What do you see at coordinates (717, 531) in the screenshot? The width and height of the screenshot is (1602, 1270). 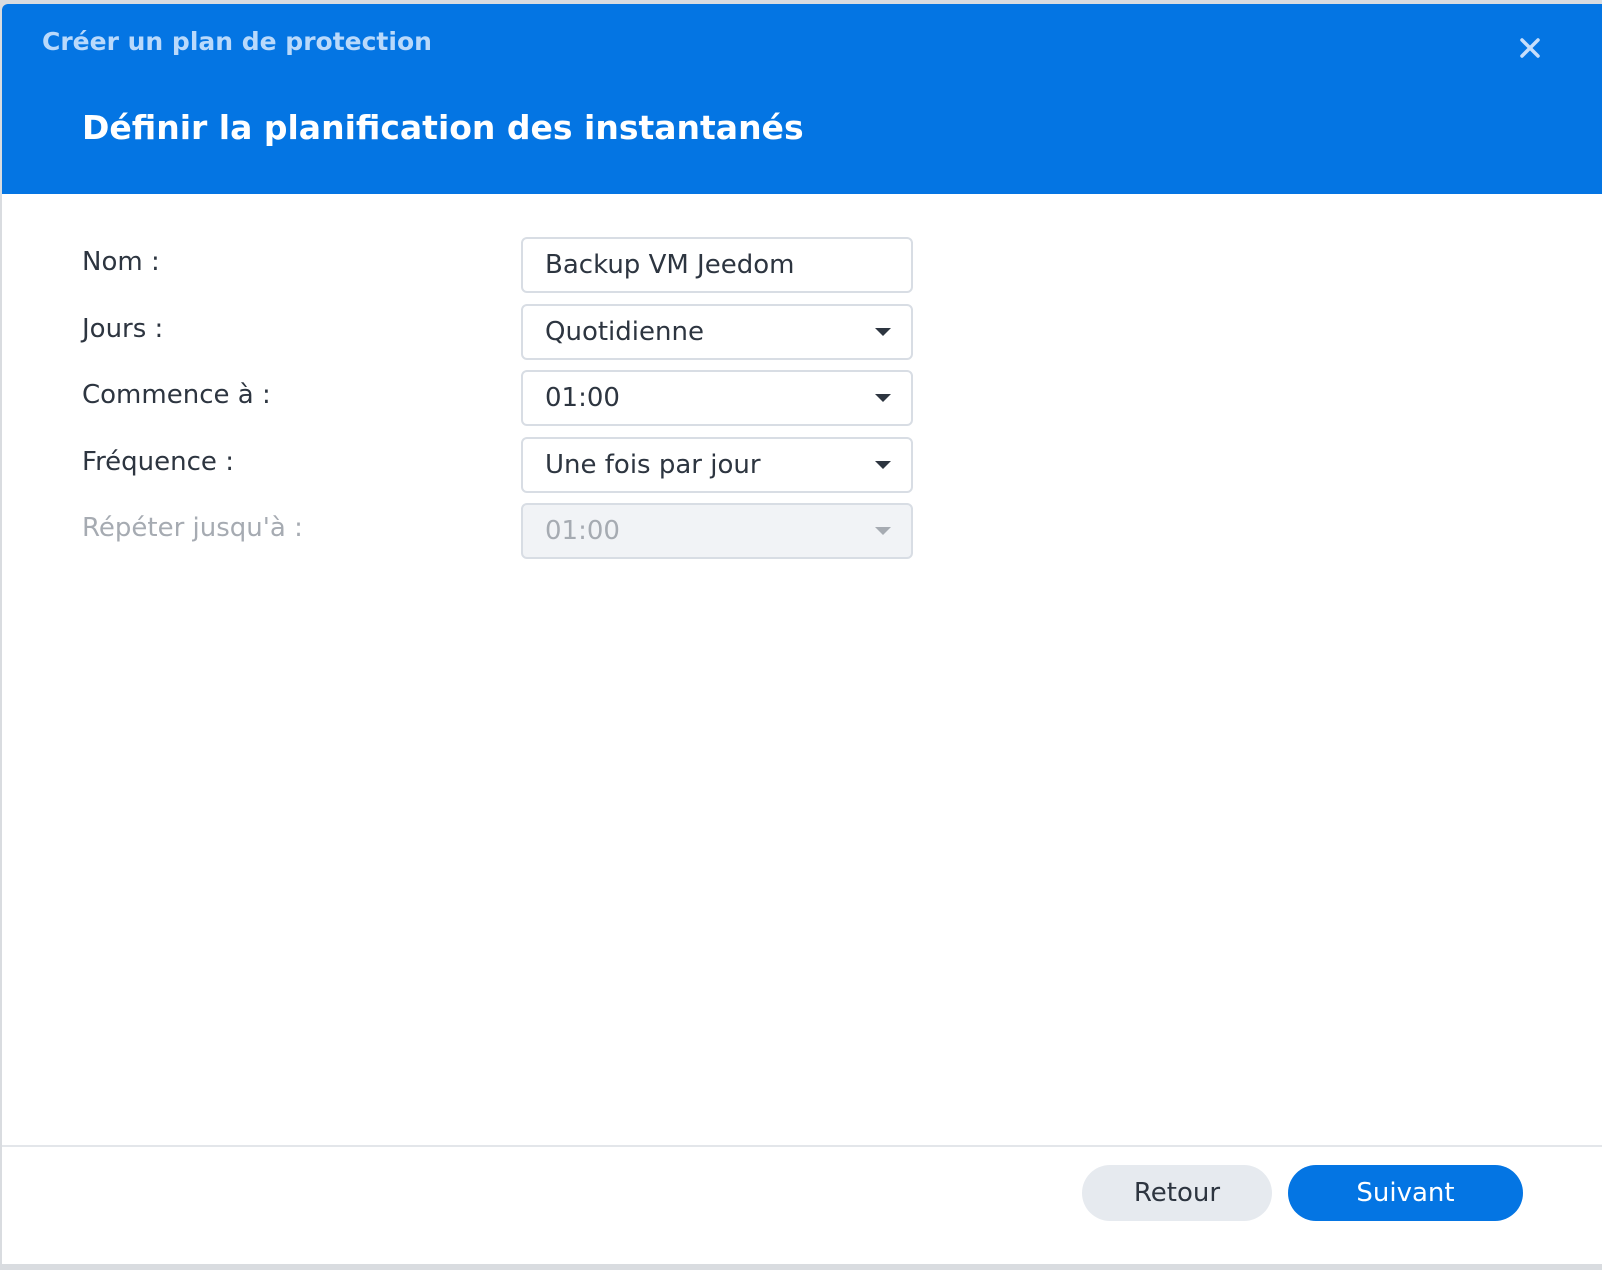 I see `repeat-until-select: 01:00` at bounding box center [717, 531].